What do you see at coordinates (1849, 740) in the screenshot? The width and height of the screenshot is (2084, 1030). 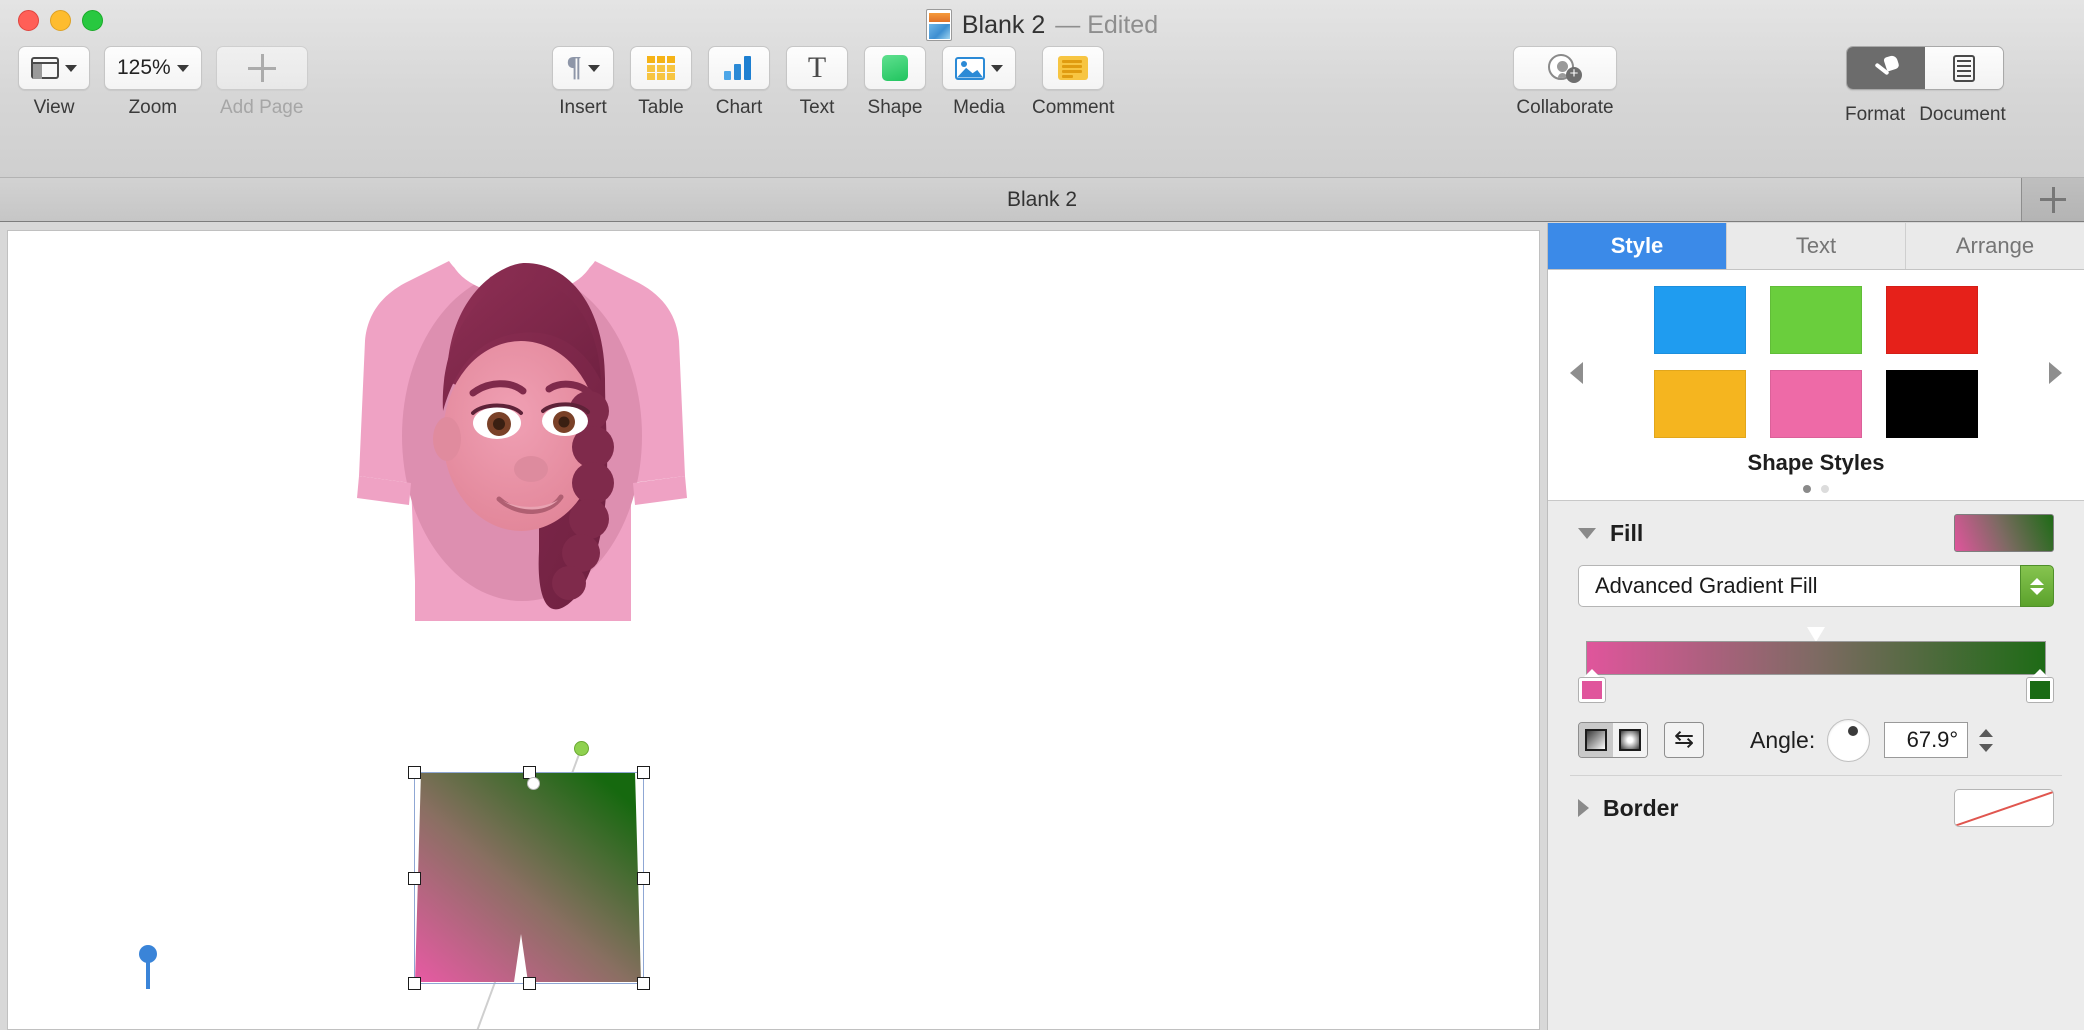 I see `angle-dial` at bounding box center [1849, 740].